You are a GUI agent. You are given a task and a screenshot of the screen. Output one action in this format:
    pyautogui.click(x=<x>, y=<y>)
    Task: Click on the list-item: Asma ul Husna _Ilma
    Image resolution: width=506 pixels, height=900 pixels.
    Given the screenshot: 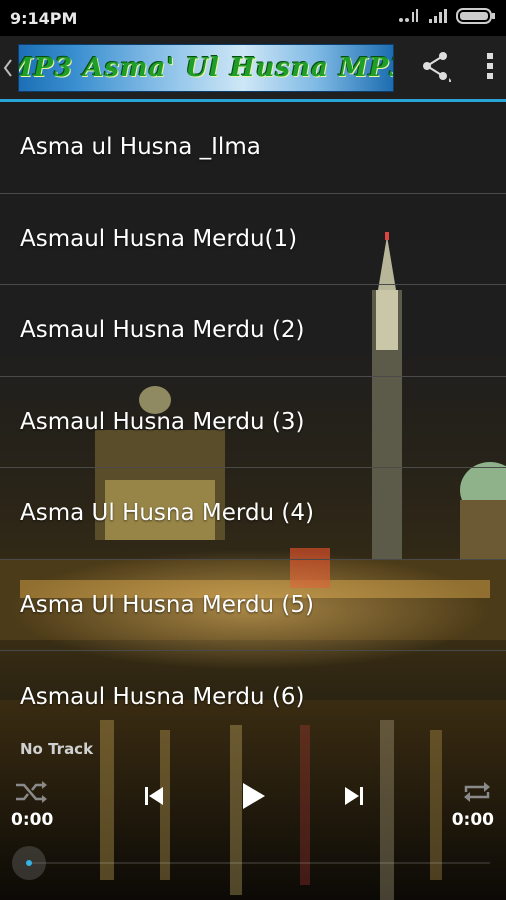 What is the action you would take?
    pyautogui.click(x=253, y=148)
    